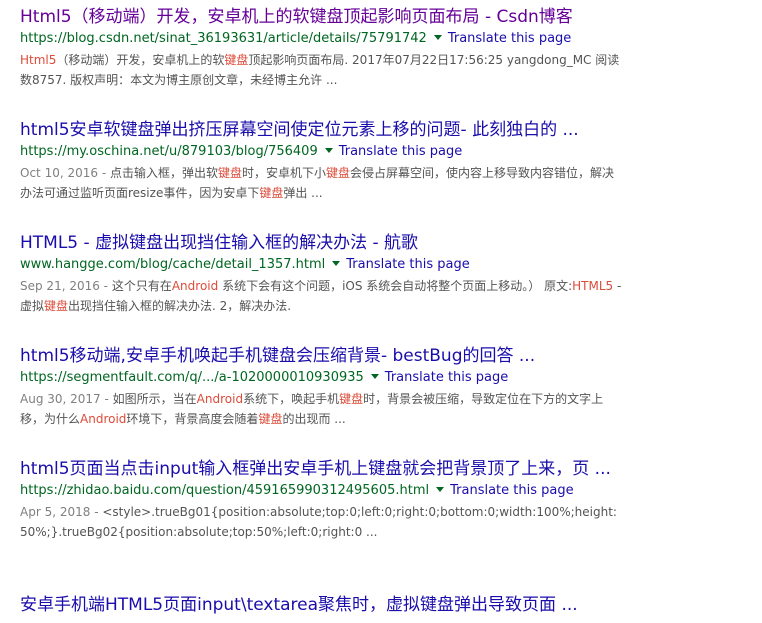 The width and height of the screenshot is (762, 623). Describe the element at coordinates (325, 243) in the screenshot. I see `result-title-link: HTML5 - 虚拟键盘出现挡住输入框的解决办法 - 航歌` at that location.